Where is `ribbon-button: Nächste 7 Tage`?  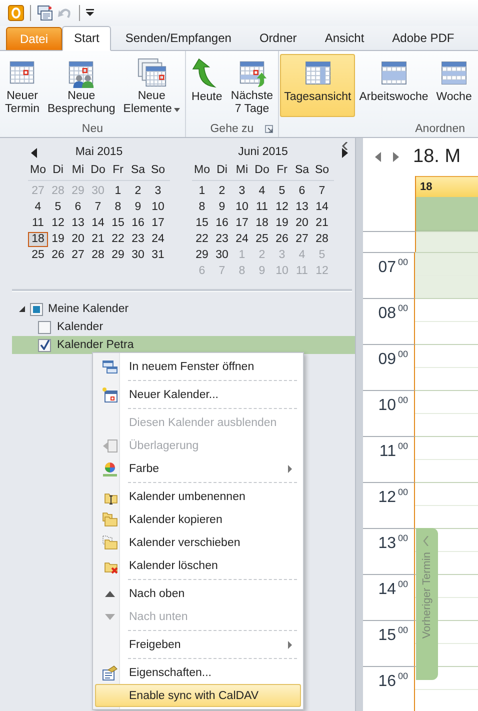
ribbon-button: Nächste 7 Tage is located at coordinates (252, 85).